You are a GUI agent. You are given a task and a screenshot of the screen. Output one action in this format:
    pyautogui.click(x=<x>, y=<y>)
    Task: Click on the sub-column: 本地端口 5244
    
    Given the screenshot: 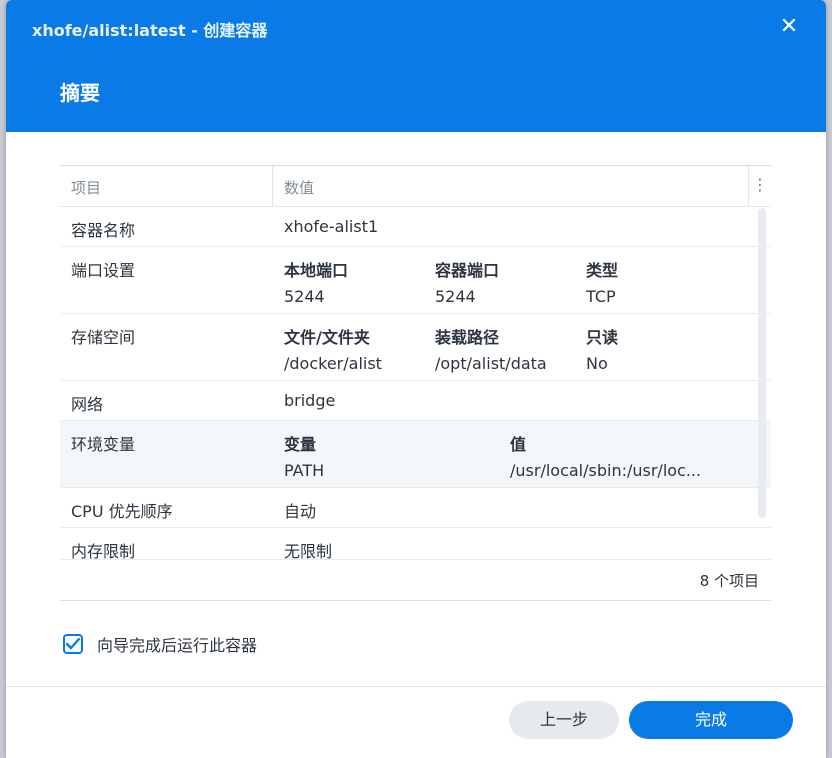 What is the action you would take?
    pyautogui.click(x=316, y=281)
    